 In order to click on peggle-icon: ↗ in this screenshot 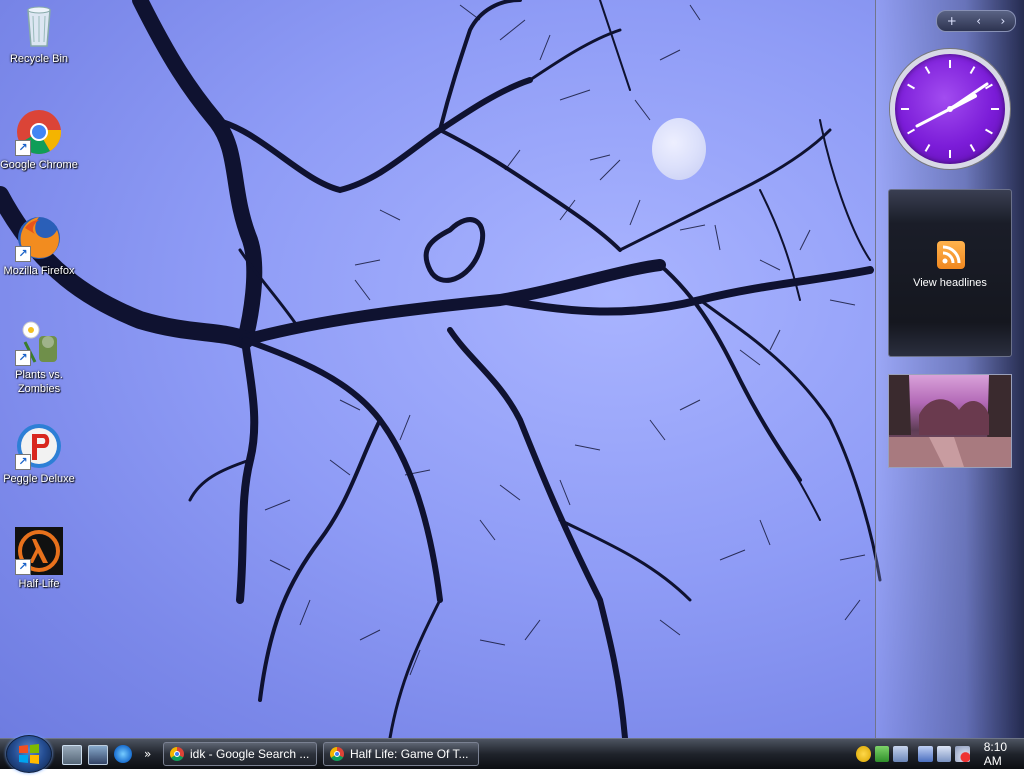, I will do `click(39, 446)`.